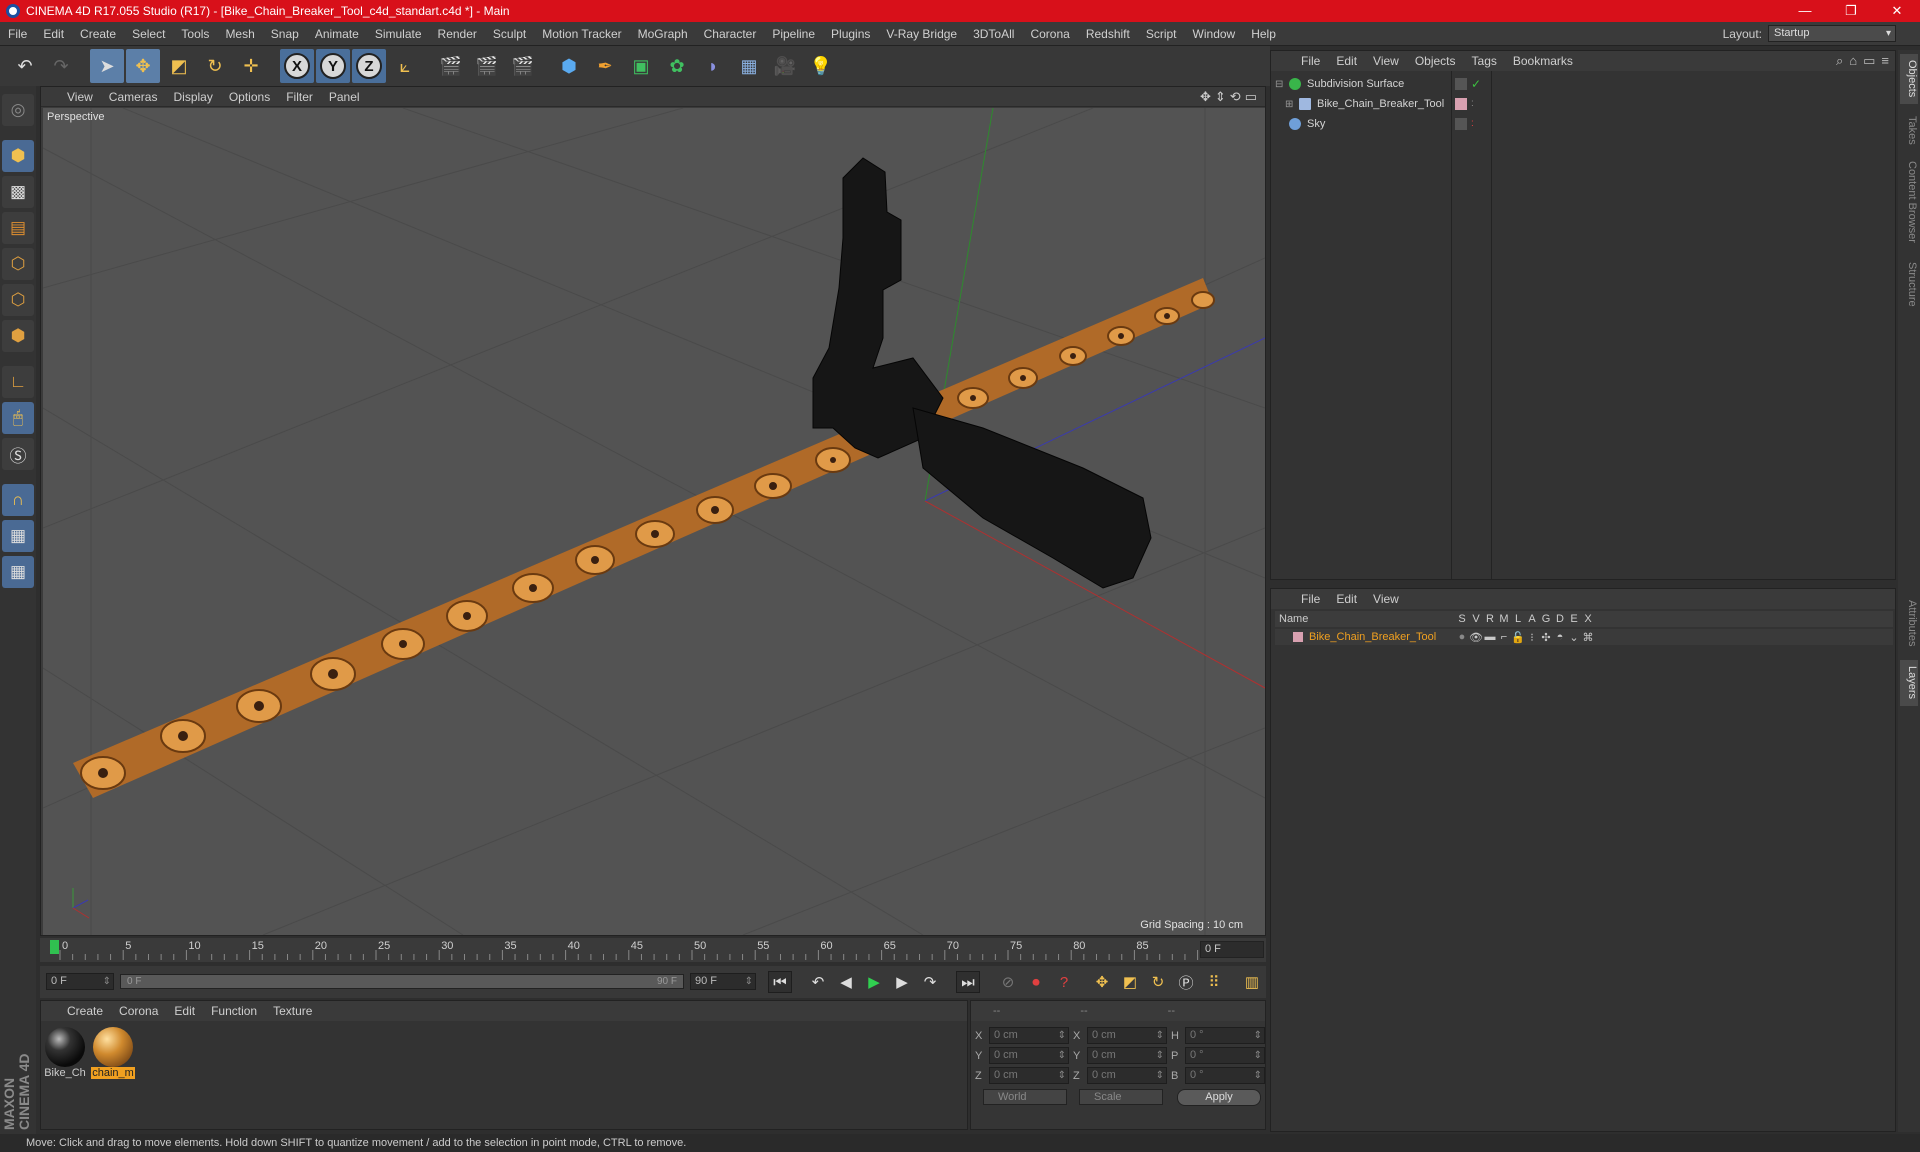  Describe the element at coordinates (54, 947) in the screenshot. I see `playhead-marker` at that location.